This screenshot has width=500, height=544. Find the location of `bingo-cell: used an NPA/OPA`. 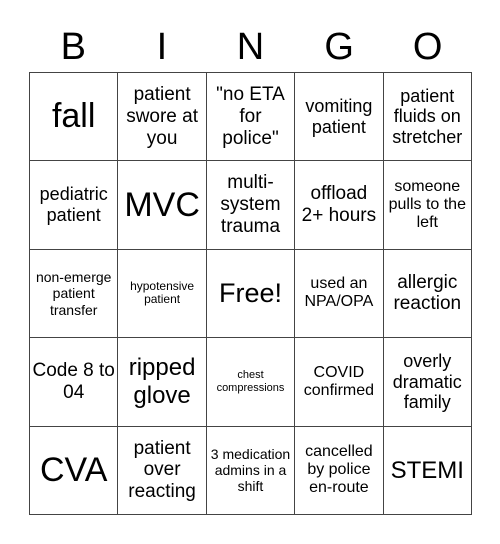

bingo-cell: used an NPA/OPA is located at coordinates (339, 294).